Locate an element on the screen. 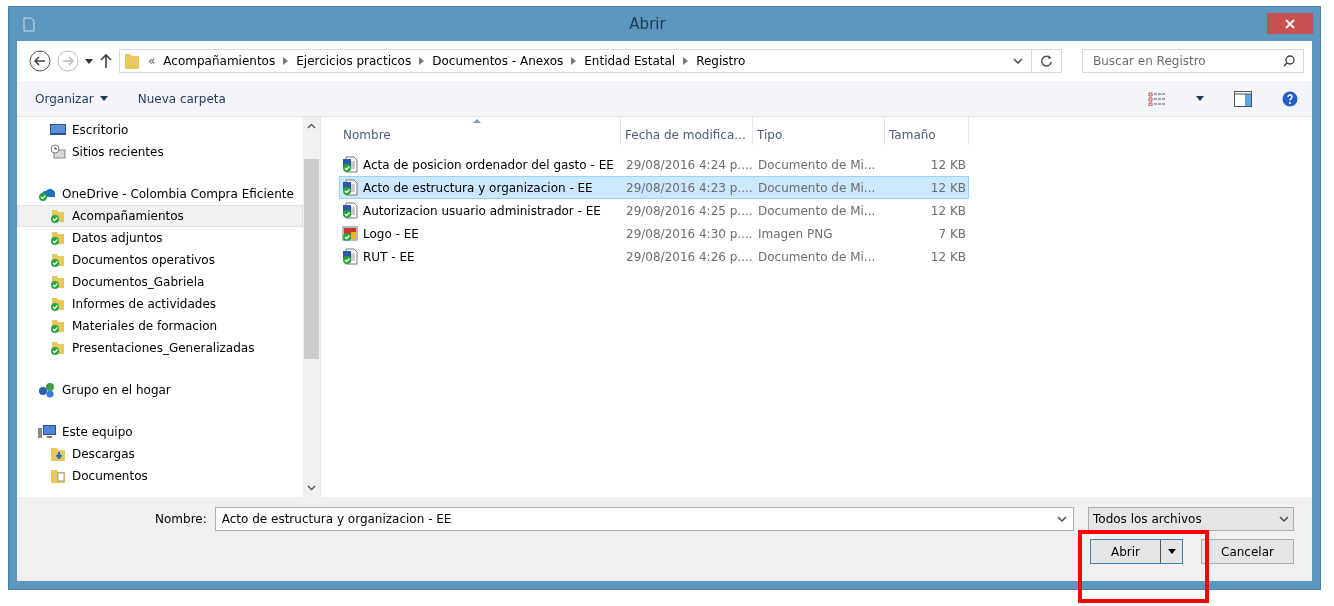 The width and height of the screenshot is (1334, 606). nav-item: Documentos_Gabriela is located at coordinates (160, 282).